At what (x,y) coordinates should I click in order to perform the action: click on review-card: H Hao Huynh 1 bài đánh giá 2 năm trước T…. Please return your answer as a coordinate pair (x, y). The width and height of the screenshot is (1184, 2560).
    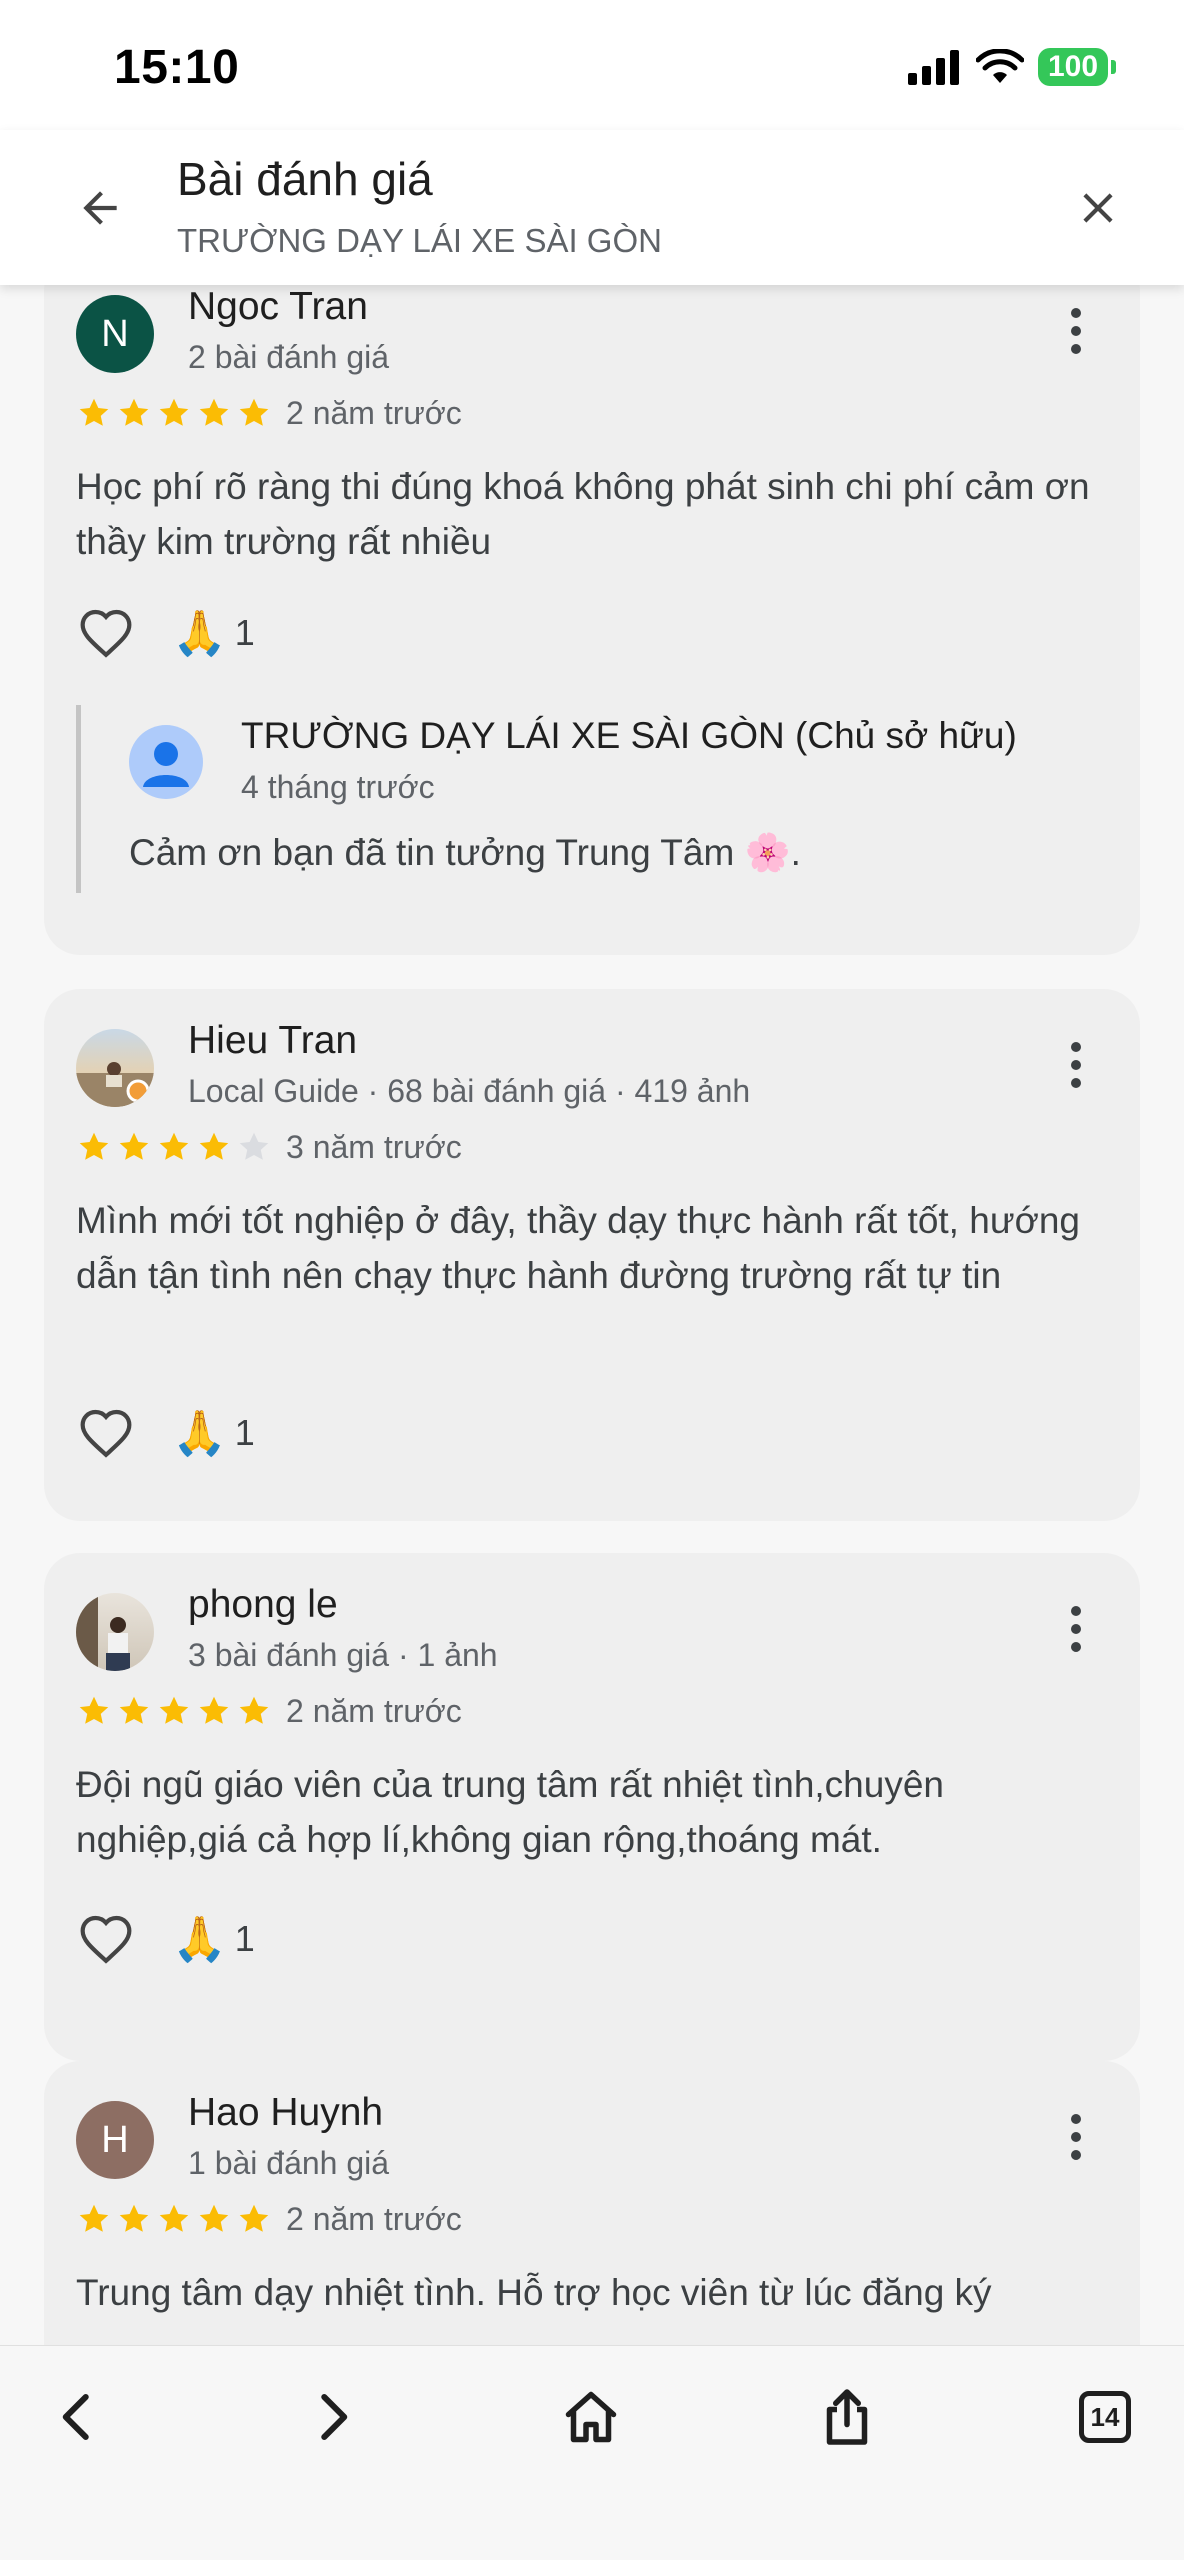
    Looking at the image, I should click on (592, 2203).